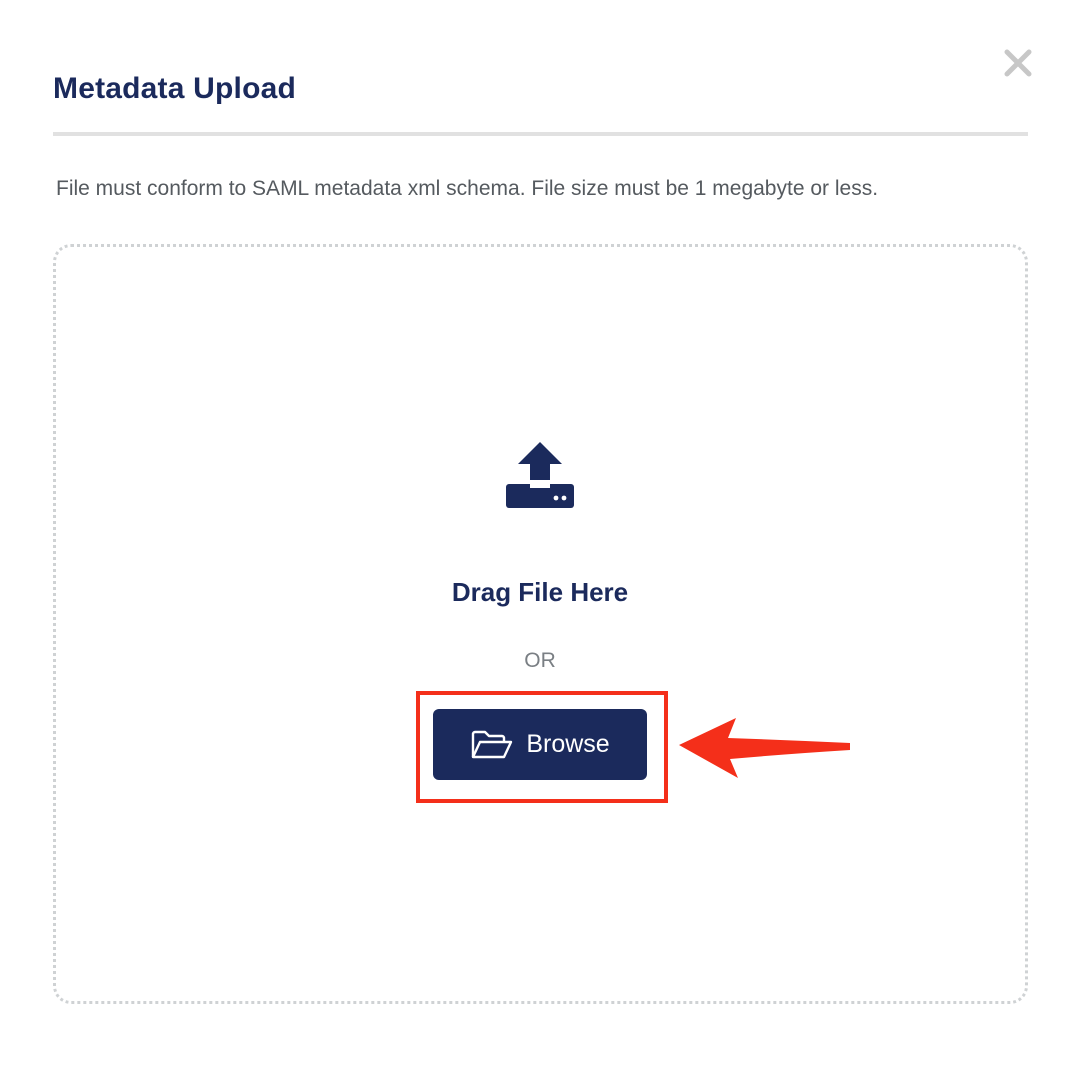  I want to click on browse-button: Browse, so click(540, 744).